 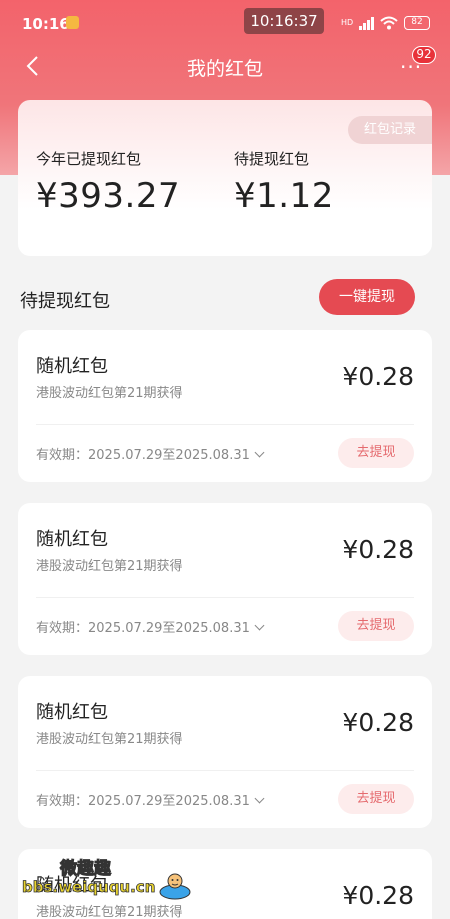 I want to click on battery-icon: 82, so click(x=417, y=23).